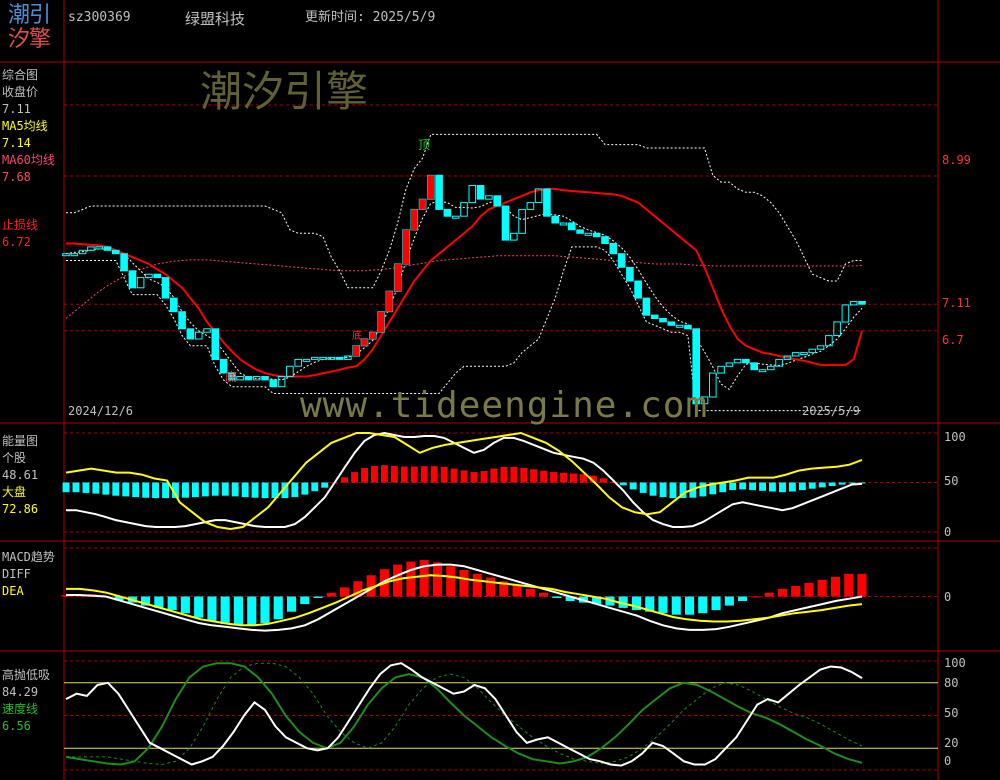 The height and width of the screenshot is (780, 1000). I want to click on url-watermark: www.tideengine.com, so click(504, 405).